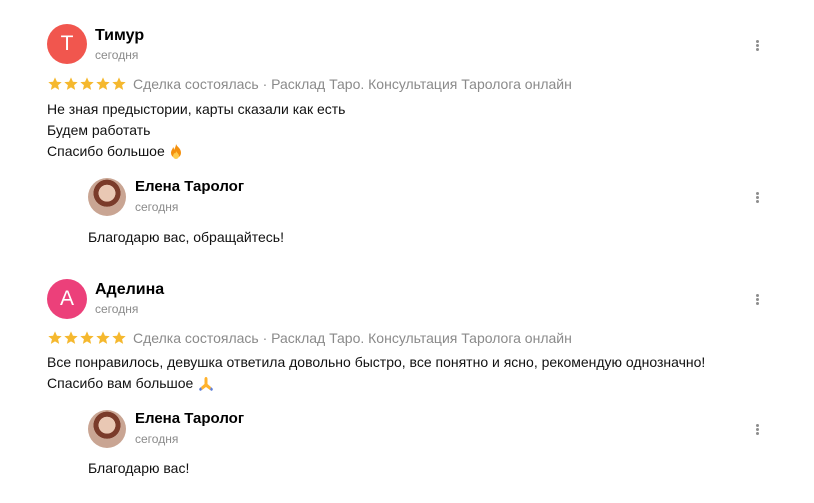  Describe the element at coordinates (139, 468) in the screenshot. I see `reply-text: Благодарю вас!` at that location.